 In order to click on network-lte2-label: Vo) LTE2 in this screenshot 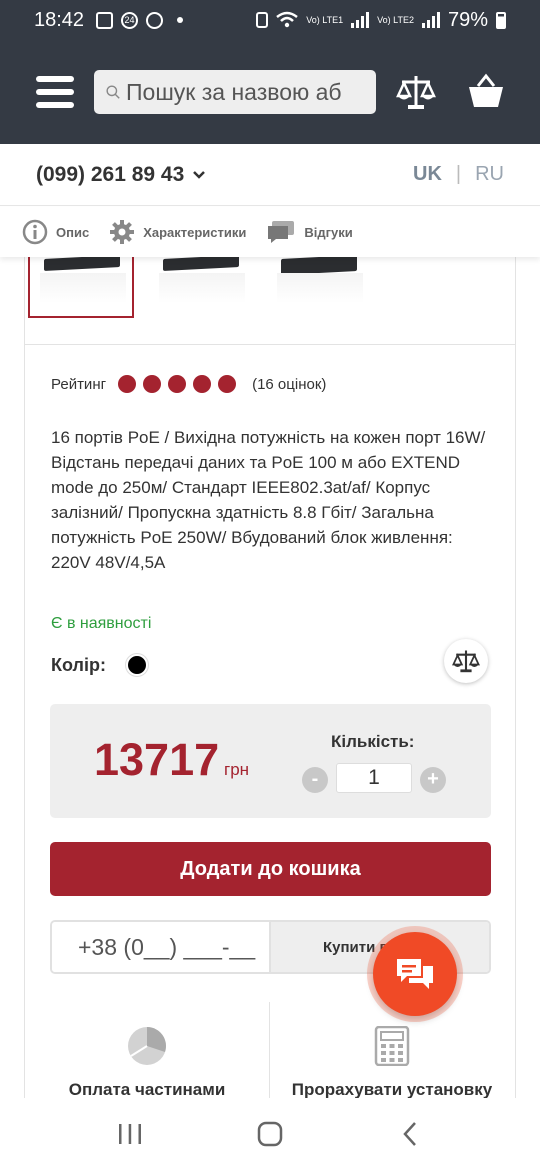, I will do `click(395, 19)`.